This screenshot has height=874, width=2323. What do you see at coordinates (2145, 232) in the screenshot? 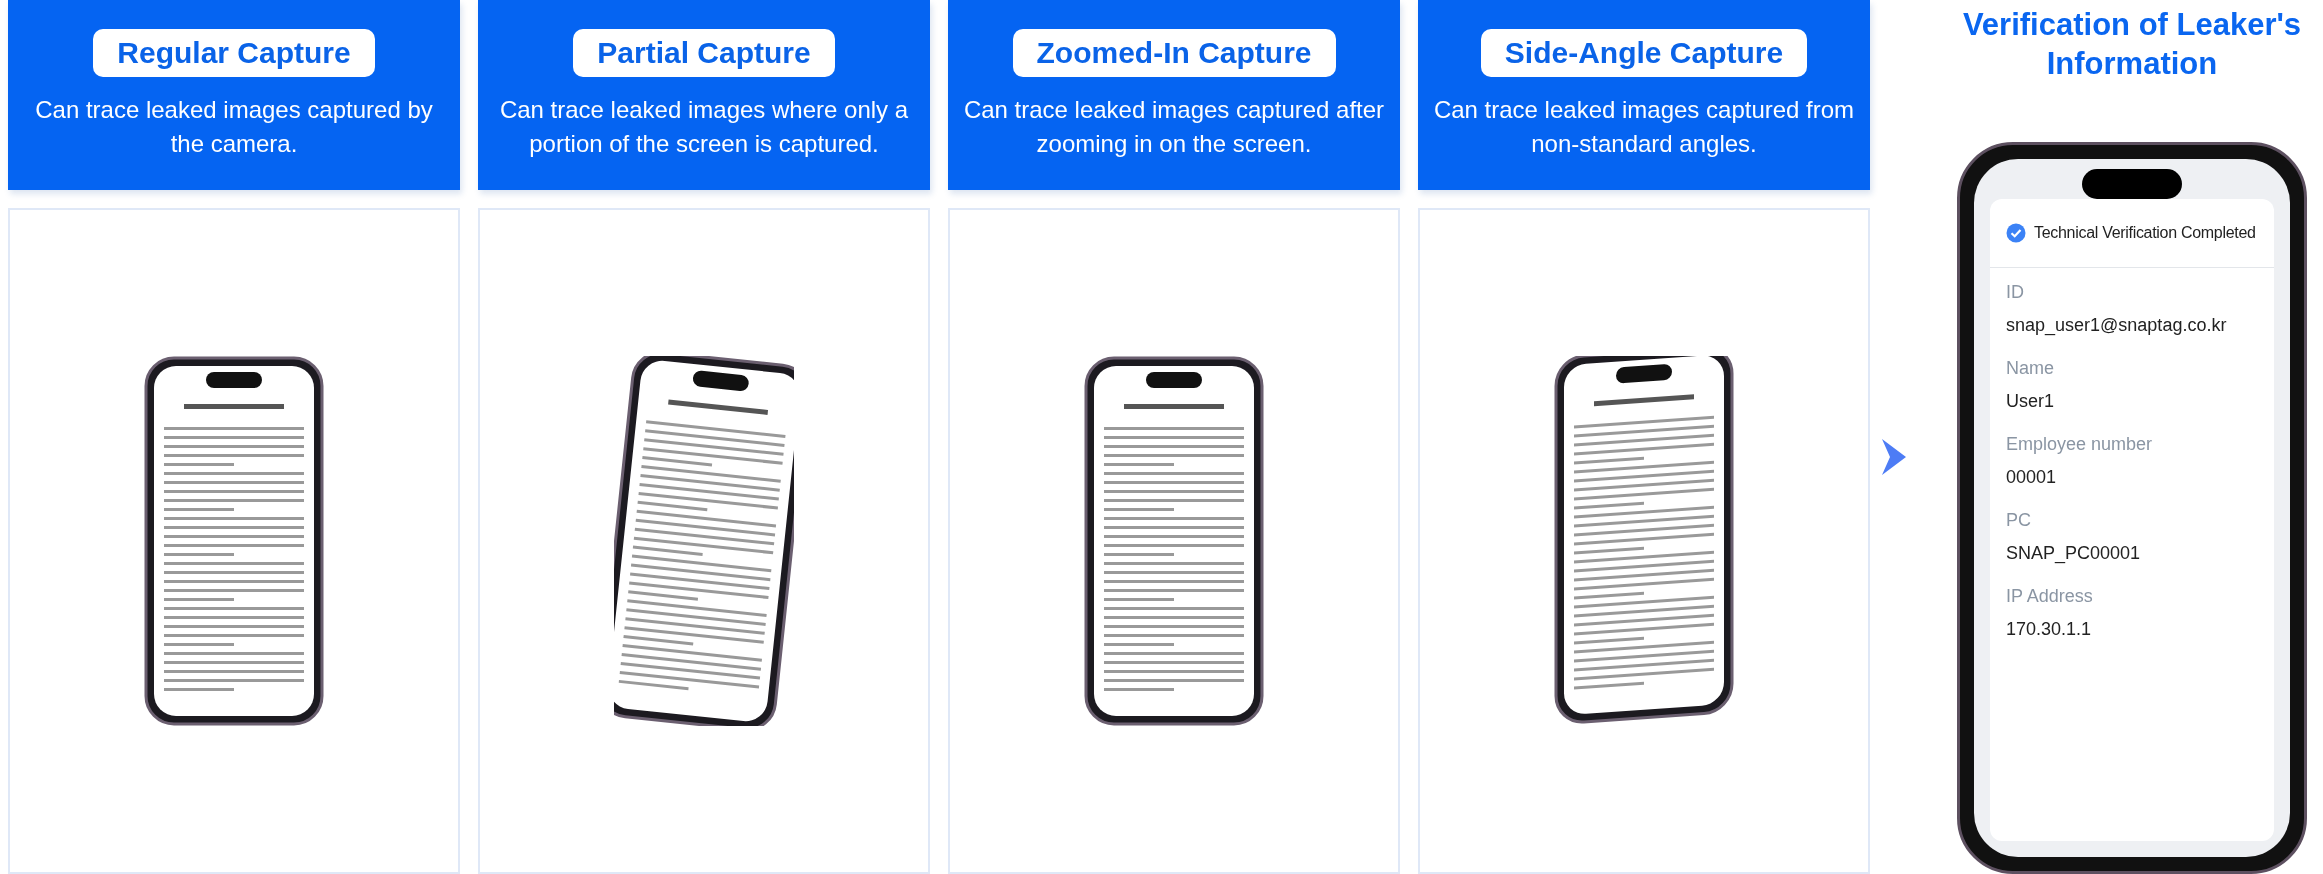
I see `status-text: Technical Verification Completed` at bounding box center [2145, 232].